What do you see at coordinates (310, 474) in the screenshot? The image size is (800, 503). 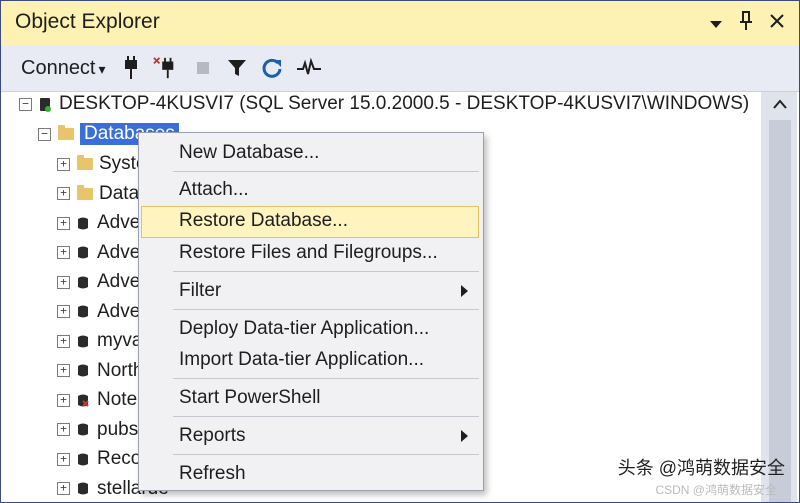 I see `menu-item-refresh: Refresh` at bounding box center [310, 474].